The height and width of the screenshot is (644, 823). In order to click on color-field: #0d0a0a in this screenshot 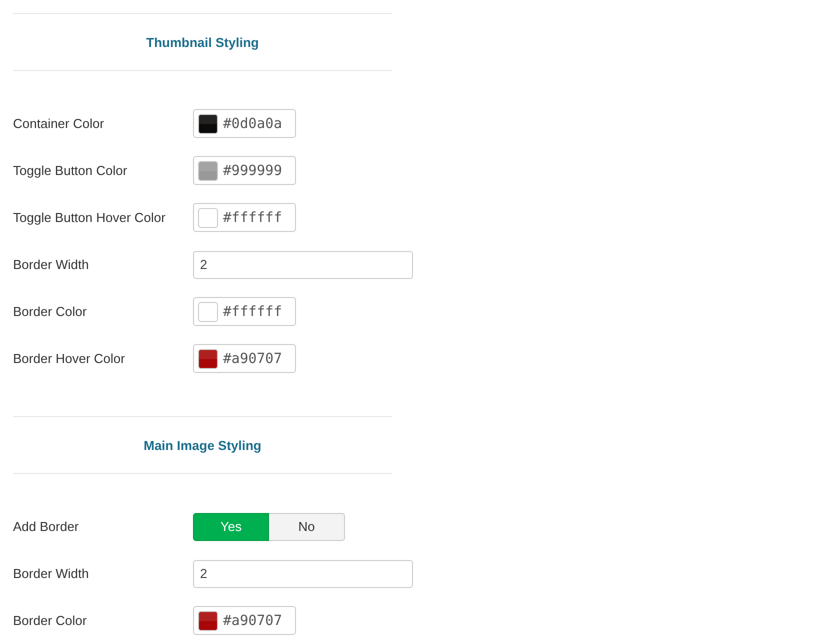, I will do `click(244, 123)`.